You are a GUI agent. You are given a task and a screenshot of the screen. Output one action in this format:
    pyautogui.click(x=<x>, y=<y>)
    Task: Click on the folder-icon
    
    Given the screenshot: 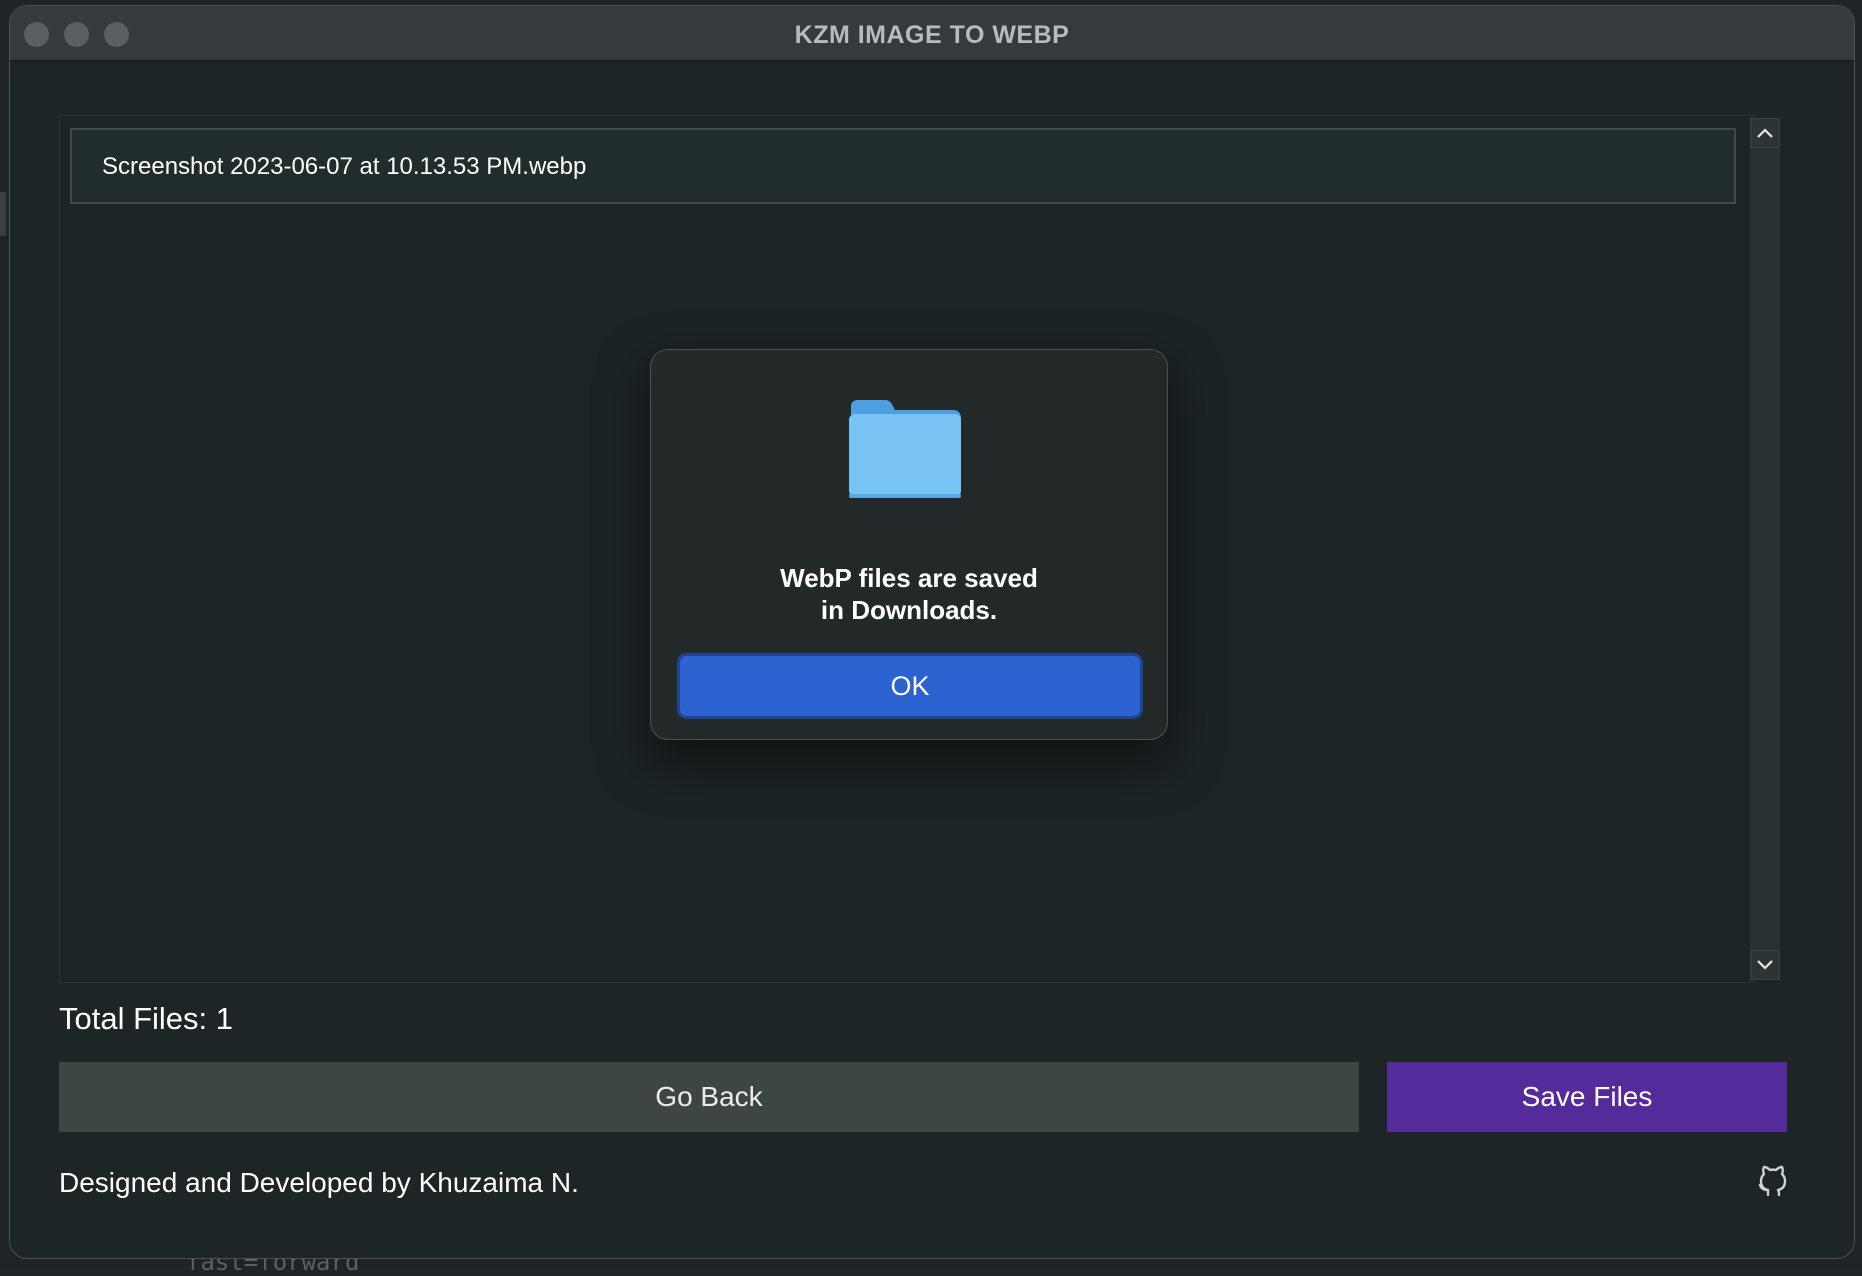 What is the action you would take?
    pyautogui.click(x=905, y=449)
    